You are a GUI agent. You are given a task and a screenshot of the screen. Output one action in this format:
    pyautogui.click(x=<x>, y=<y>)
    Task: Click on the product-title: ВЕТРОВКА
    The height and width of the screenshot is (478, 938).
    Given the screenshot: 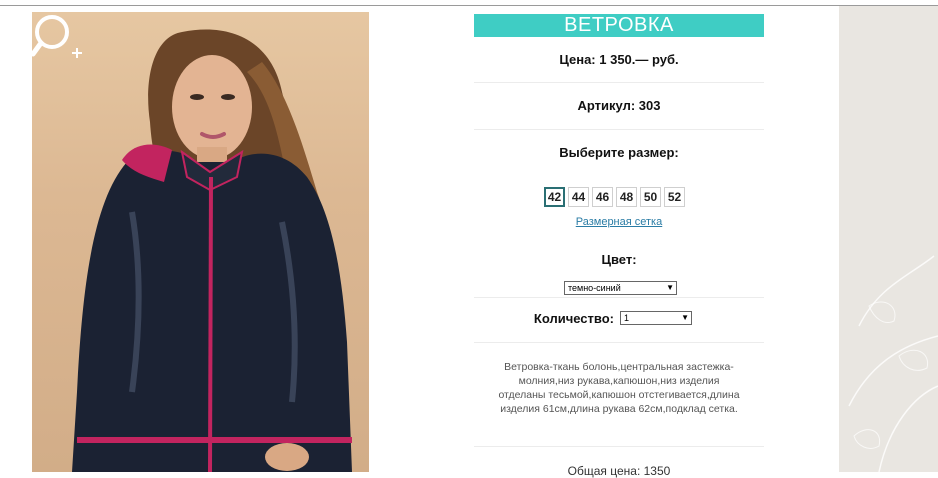 What is the action you would take?
    pyautogui.click(x=619, y=25)
    